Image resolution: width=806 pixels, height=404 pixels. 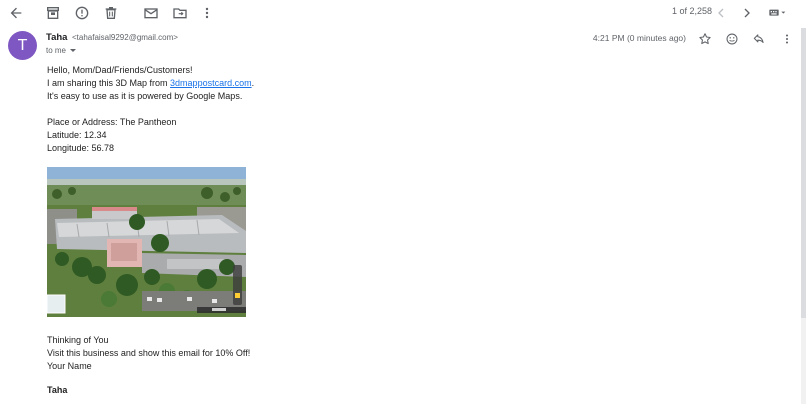 What do you see at coordinates (56, 50) in the screenshot?
I see `to-label: to me` at bounding box center [56, 50].